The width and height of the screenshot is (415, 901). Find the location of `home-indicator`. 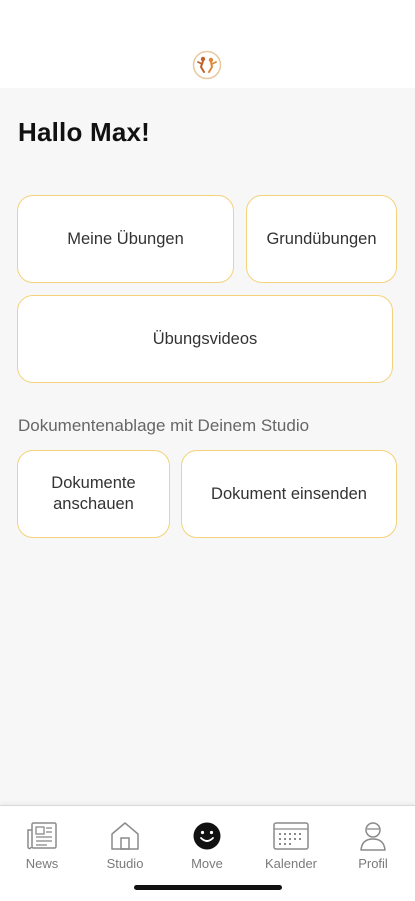

home-indicator is located at coordinates (208, 887).